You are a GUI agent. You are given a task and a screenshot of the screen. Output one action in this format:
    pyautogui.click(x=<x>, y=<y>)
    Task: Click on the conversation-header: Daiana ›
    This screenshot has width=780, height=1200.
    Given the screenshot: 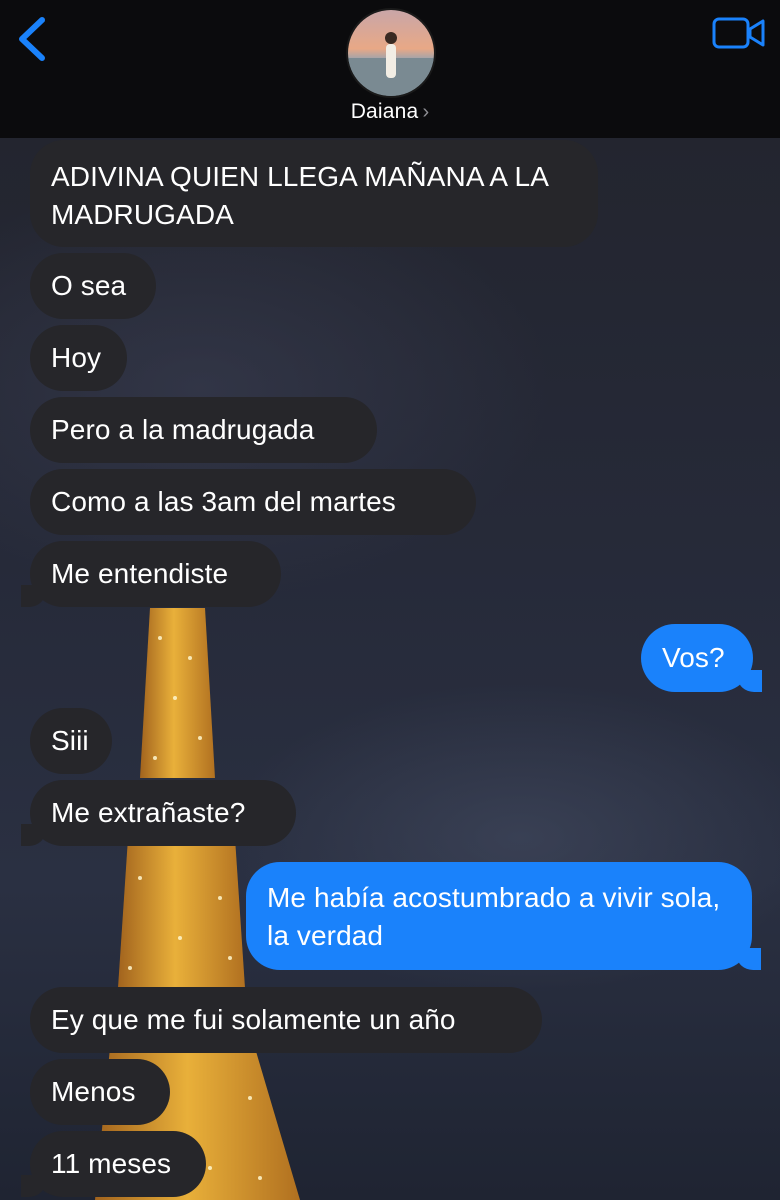 What is the action you would take?
    pyautogui.click(x=390, y=69)
    